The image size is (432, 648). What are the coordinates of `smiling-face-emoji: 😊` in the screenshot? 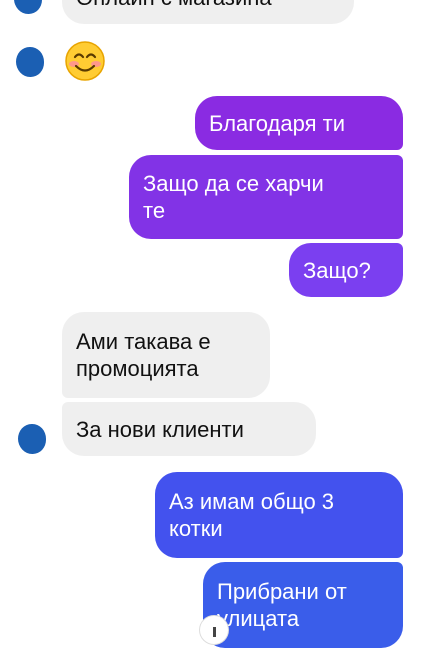 It's located at (85, 63).